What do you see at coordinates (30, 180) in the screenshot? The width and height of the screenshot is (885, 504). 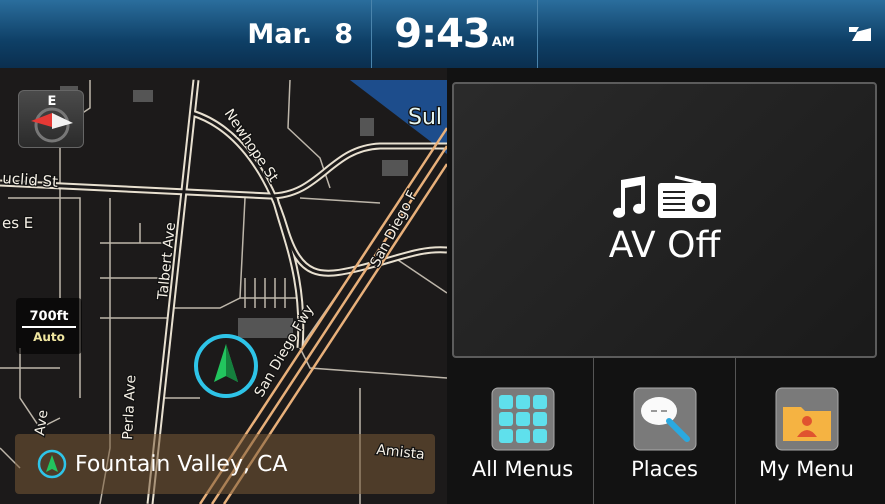 I see `street-label: uclid St` at bounding box center [30, 180].